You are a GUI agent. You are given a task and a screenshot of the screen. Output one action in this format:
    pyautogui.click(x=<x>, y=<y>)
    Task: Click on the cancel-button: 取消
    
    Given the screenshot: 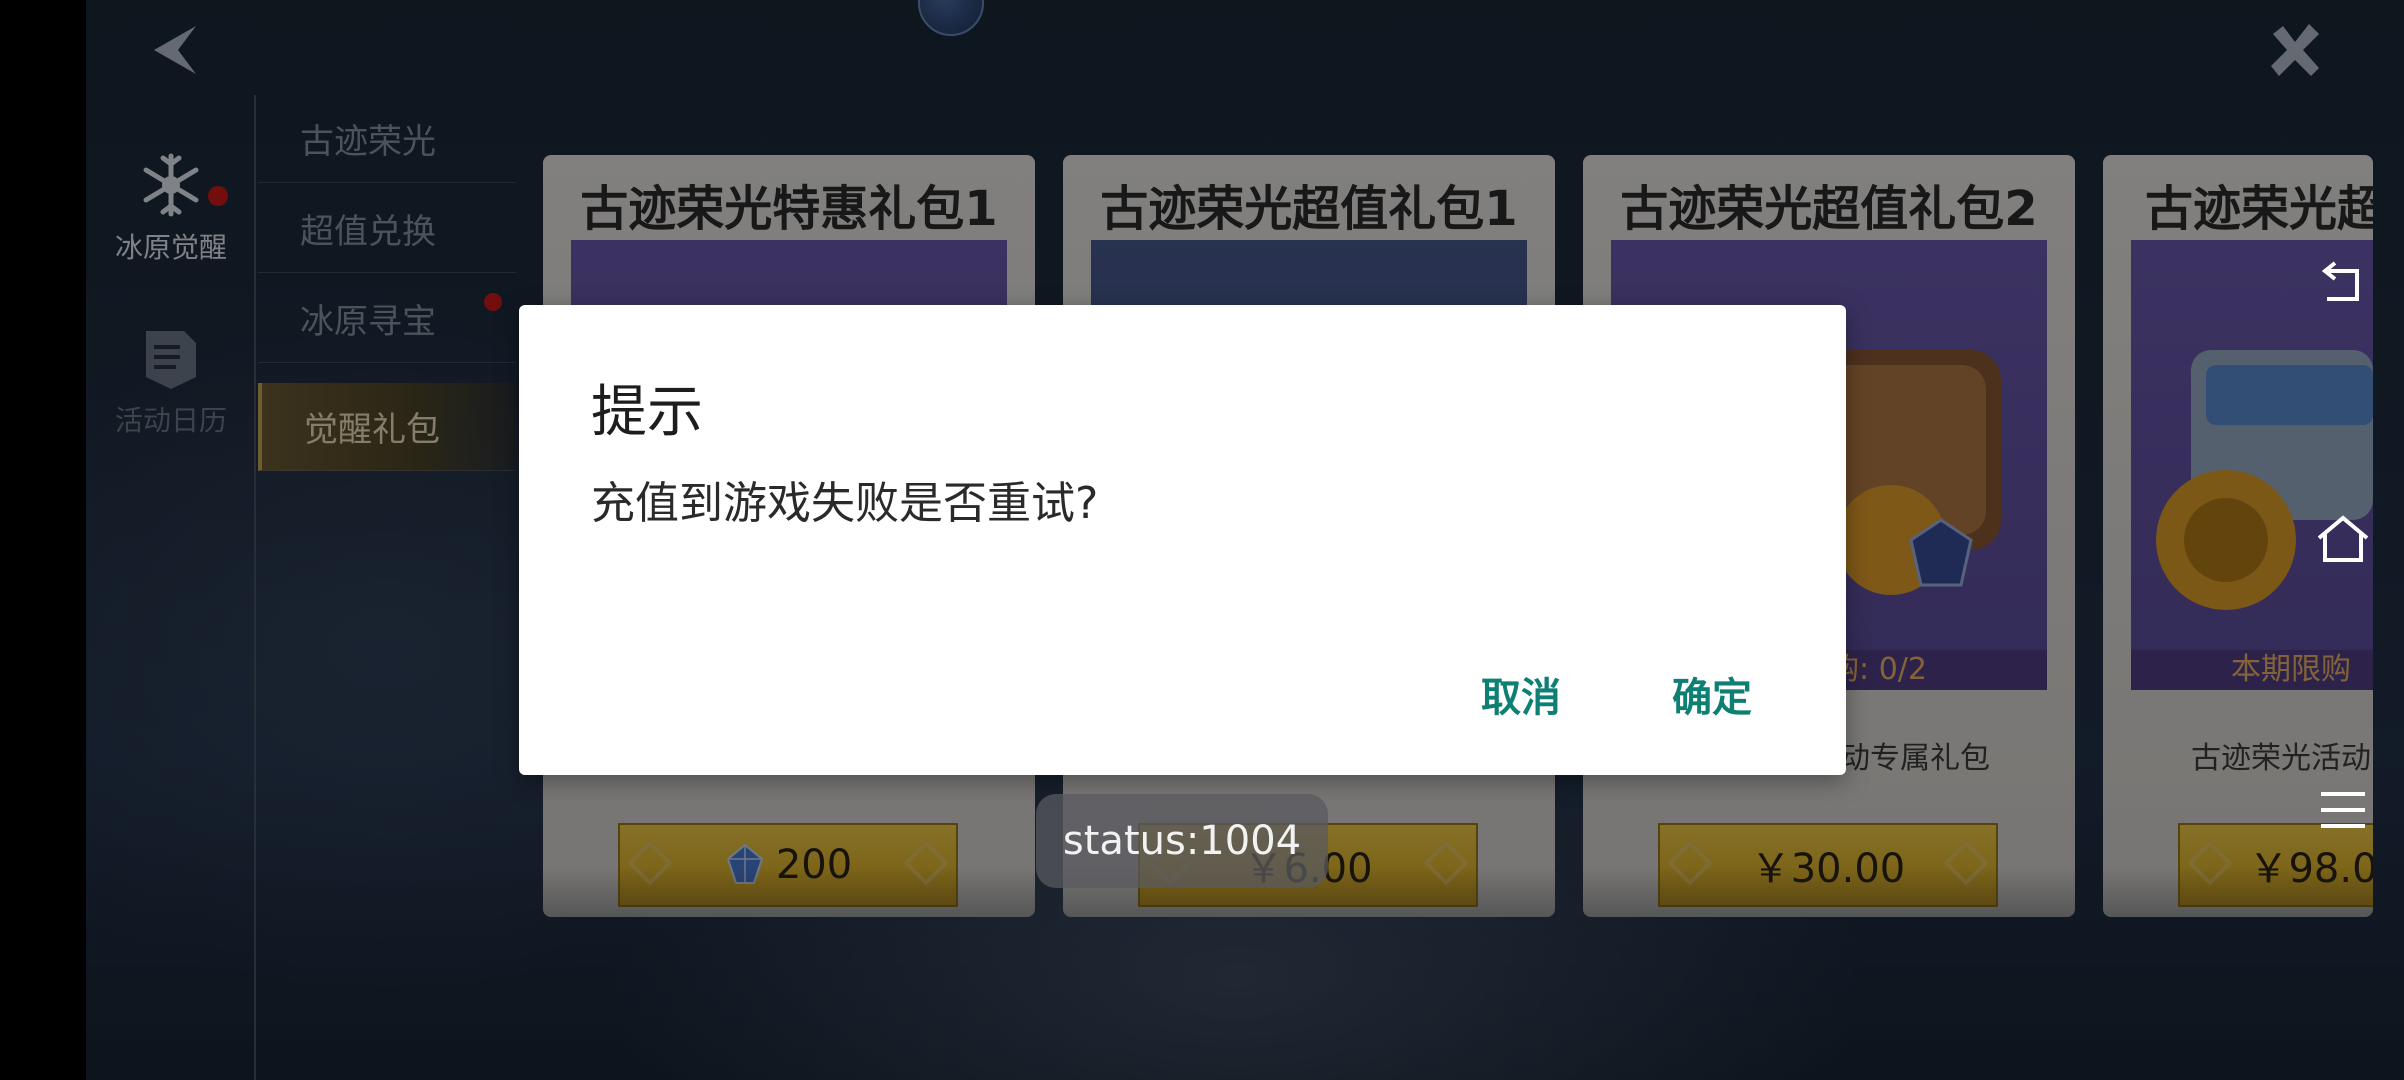 What is the action you would take?
    pyautogui.click(x=1521, y=694)
    